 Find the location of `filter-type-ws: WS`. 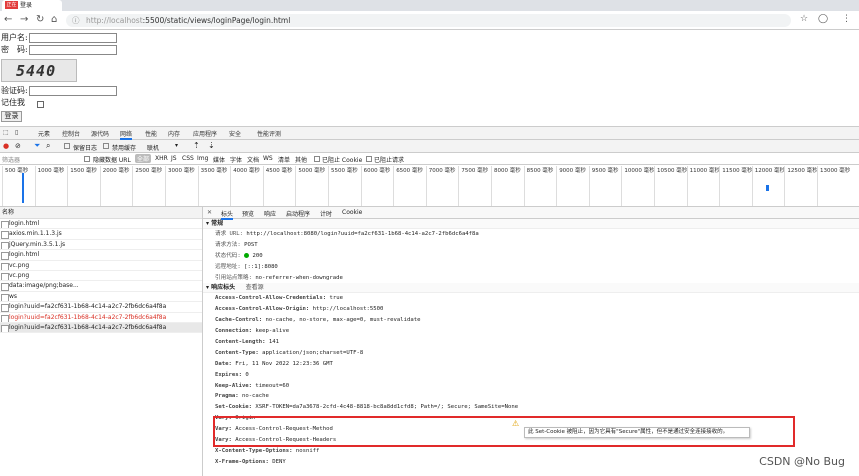

filter-type-ws: WS is located at coordinates (268, 158).